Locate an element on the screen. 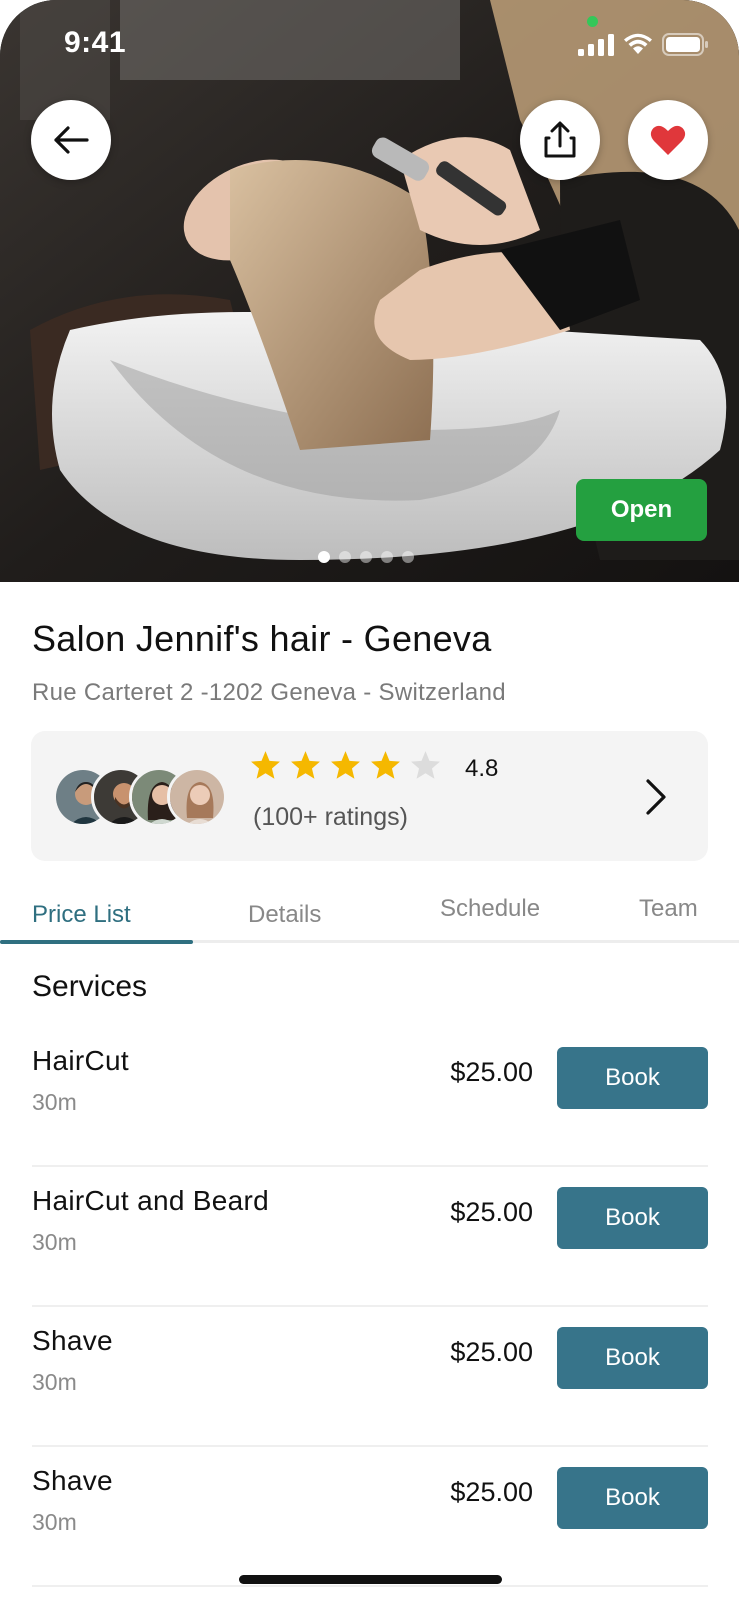 The image size is (739, 1600). cellular-signal-icon is located at coordinates (596, 45).